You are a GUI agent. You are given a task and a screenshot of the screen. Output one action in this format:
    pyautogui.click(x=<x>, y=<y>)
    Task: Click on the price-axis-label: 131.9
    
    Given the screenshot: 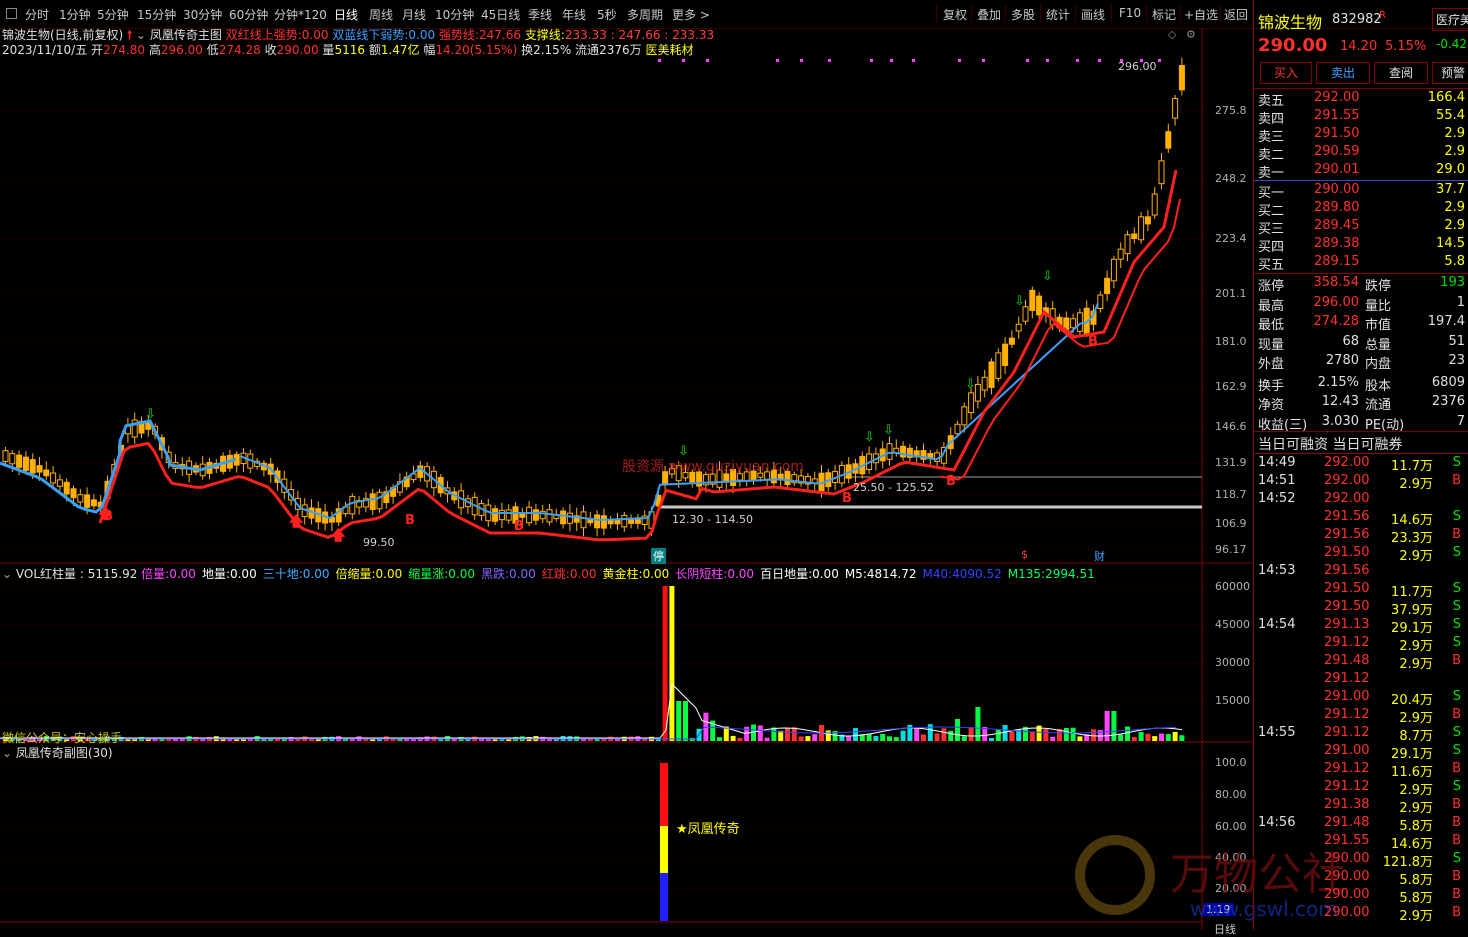 What is the action you would take?
    pyautogui.click(x=1231, y=462)
    